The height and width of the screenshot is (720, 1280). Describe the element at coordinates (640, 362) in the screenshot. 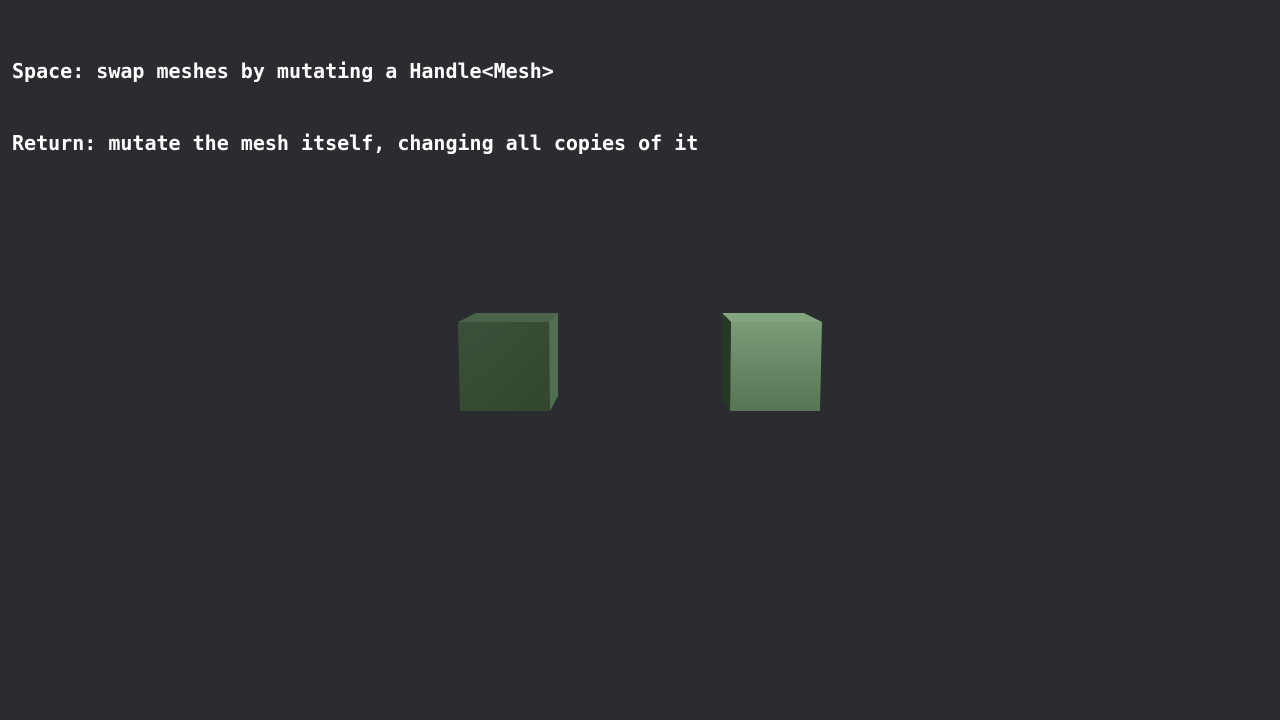

I see `3d-viewport` at that location.